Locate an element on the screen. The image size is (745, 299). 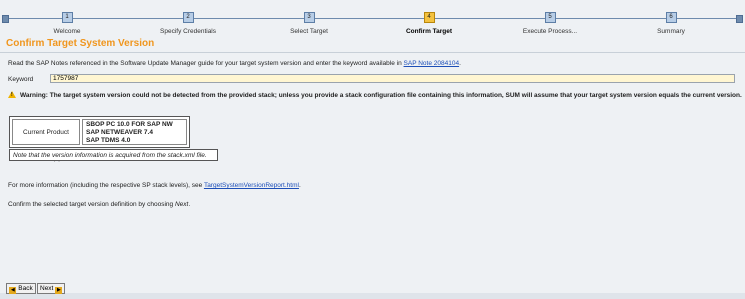
page-title: Confirm Target System Version is located at coordinates (80, 43).